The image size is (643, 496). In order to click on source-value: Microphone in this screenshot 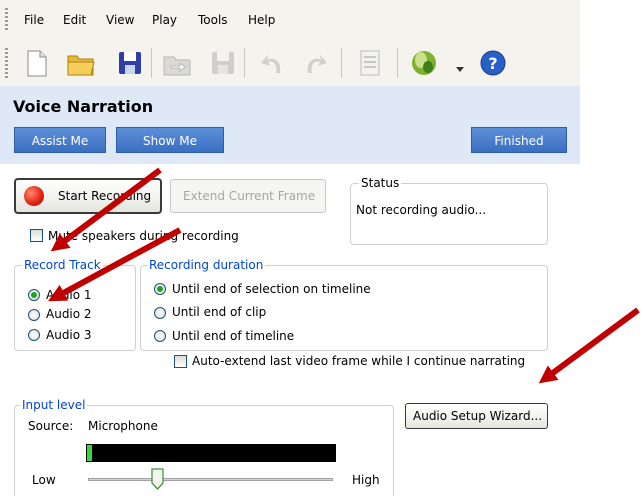, I will do `click(123, 426)`.